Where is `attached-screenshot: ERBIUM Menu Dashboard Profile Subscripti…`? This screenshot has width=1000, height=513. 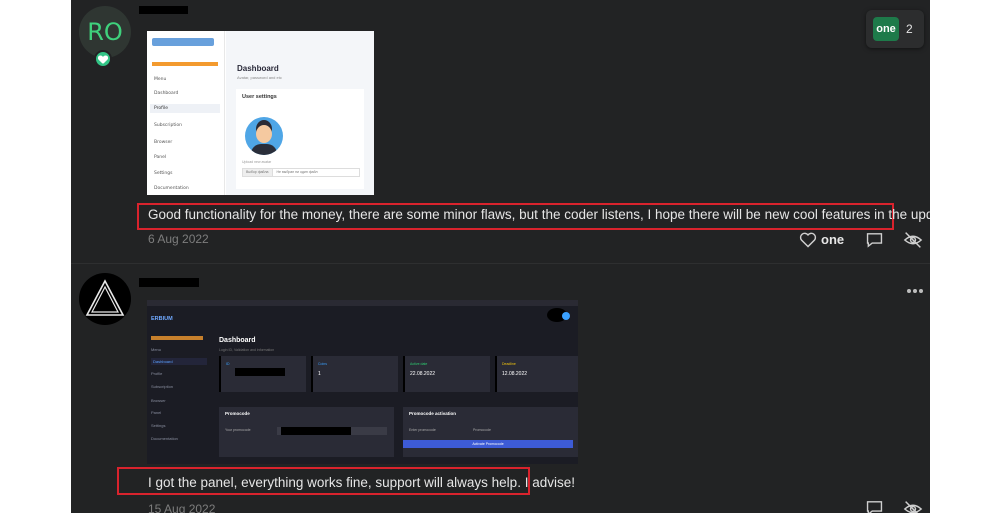
attached-screenshot: ERBIUM Menu Dashboard Profile Subscripti… is located at coordinates (362, 382).